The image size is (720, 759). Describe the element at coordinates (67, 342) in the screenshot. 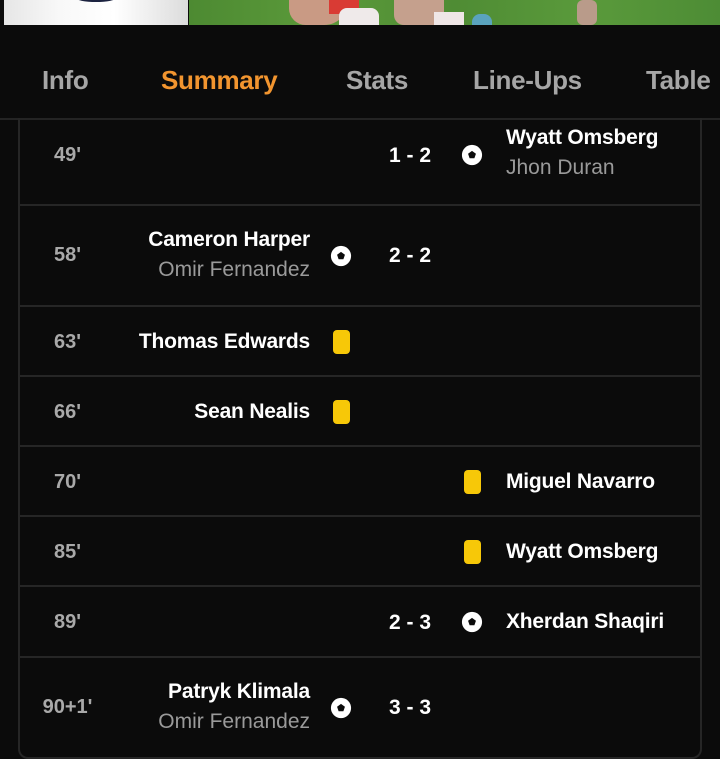

I see `event-minute: 63'` at that location.